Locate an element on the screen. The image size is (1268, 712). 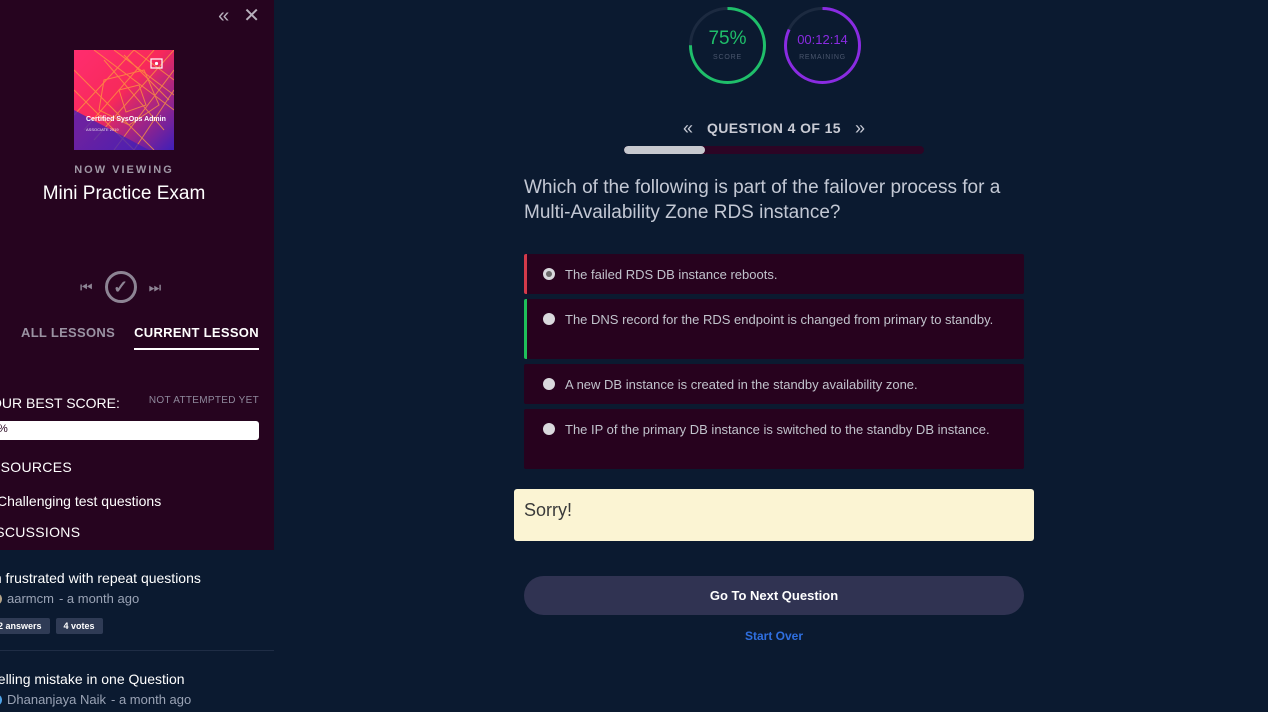
lesson-player-controls: ⏮ ✓ ⏭ is located at coordinates (120, 287).